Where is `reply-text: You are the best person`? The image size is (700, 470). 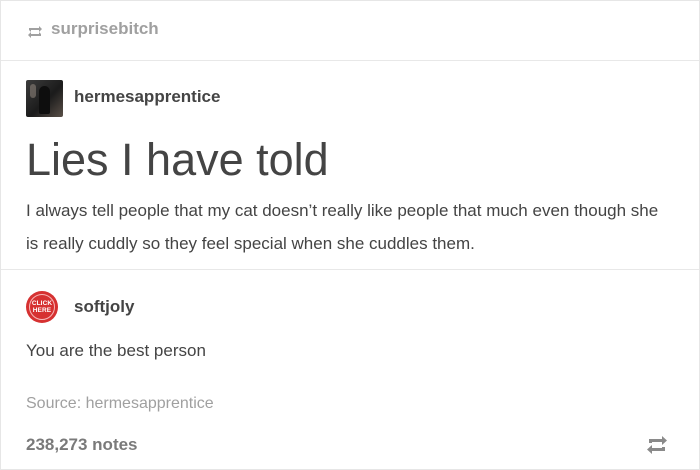
reply-text: You are the best person is located at coordinates (116, 350).